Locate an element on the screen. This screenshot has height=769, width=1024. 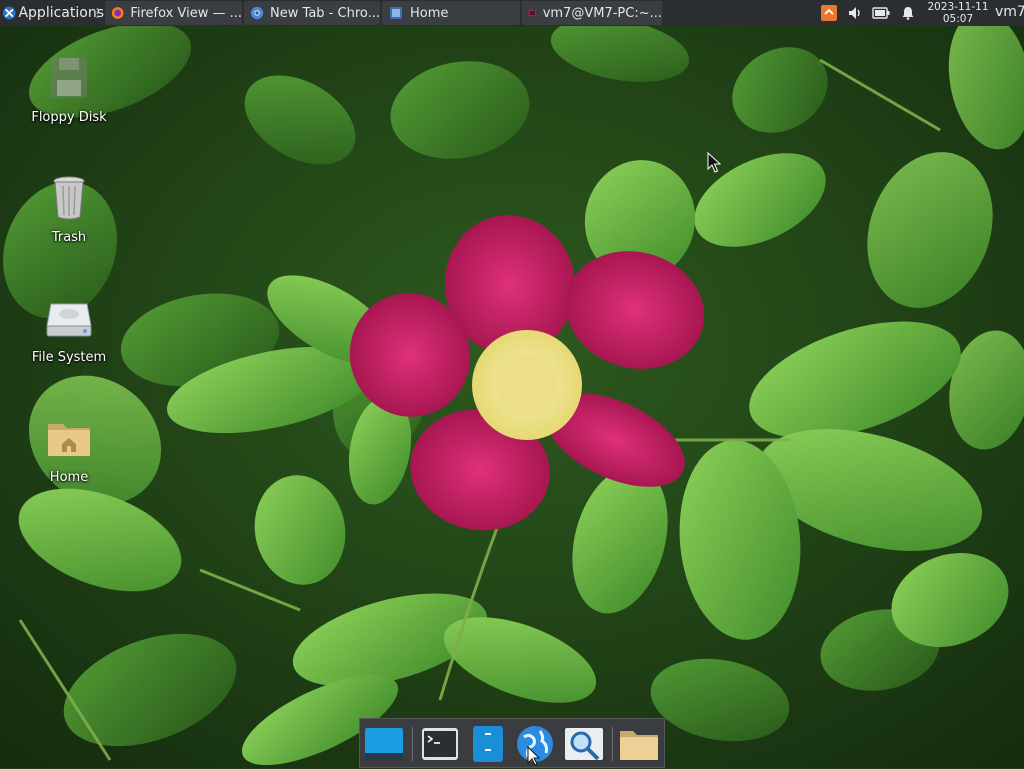
tray-notifications-button is located at coordinates (908, 13).